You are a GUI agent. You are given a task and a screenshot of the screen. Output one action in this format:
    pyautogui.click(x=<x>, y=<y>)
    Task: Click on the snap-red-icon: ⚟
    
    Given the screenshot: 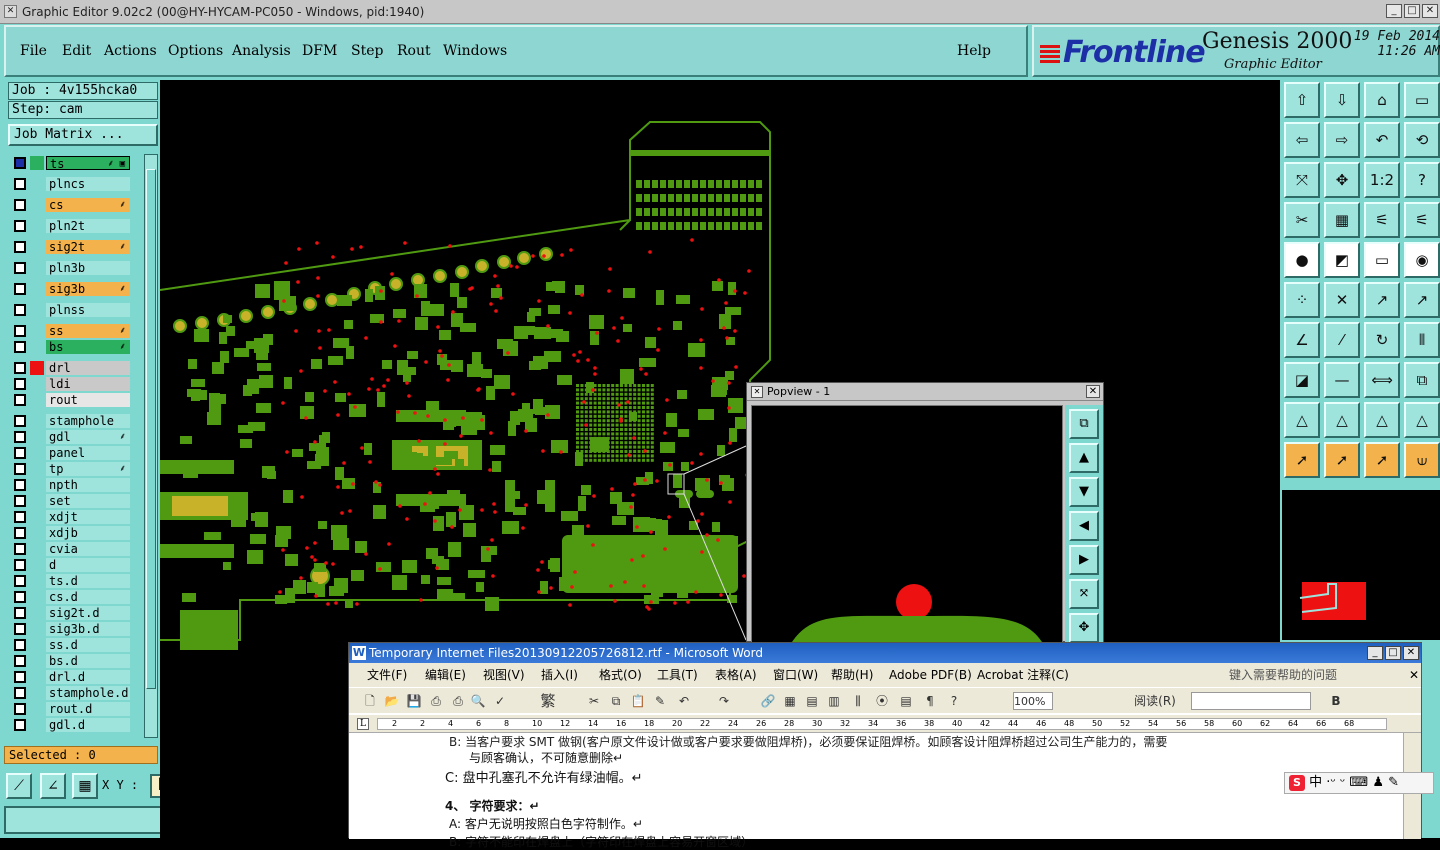 What is the action you would take?
    pyautogui.click(x=1382, y=220)
    